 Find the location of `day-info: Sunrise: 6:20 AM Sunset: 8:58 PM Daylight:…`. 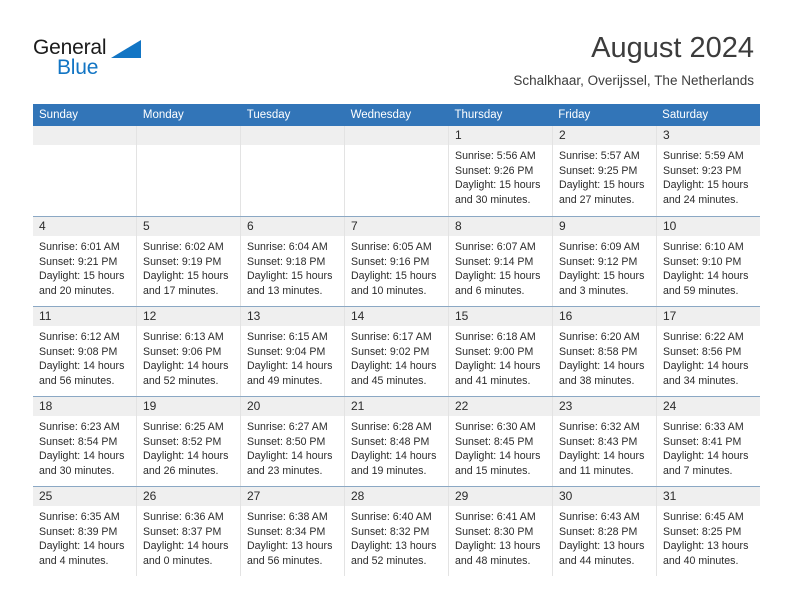

day-info: Sunrise: 6:20 AM Sunset: 8:58 PM Daylight:… is located at coordinates (604, 357).